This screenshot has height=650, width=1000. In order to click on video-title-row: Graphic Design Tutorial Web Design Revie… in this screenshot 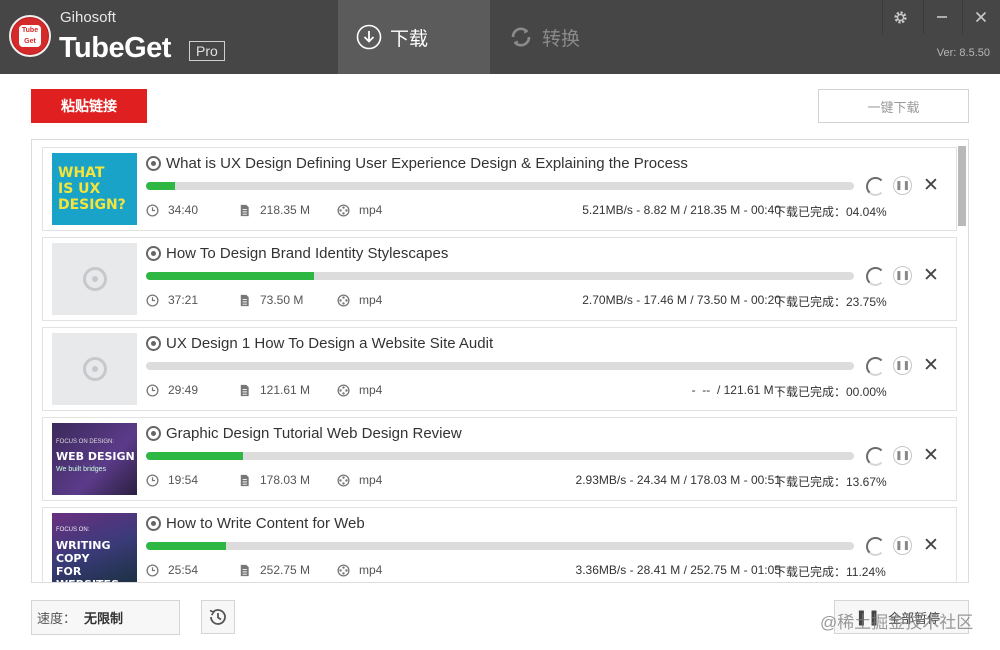, I will do `click(304, 433)`.